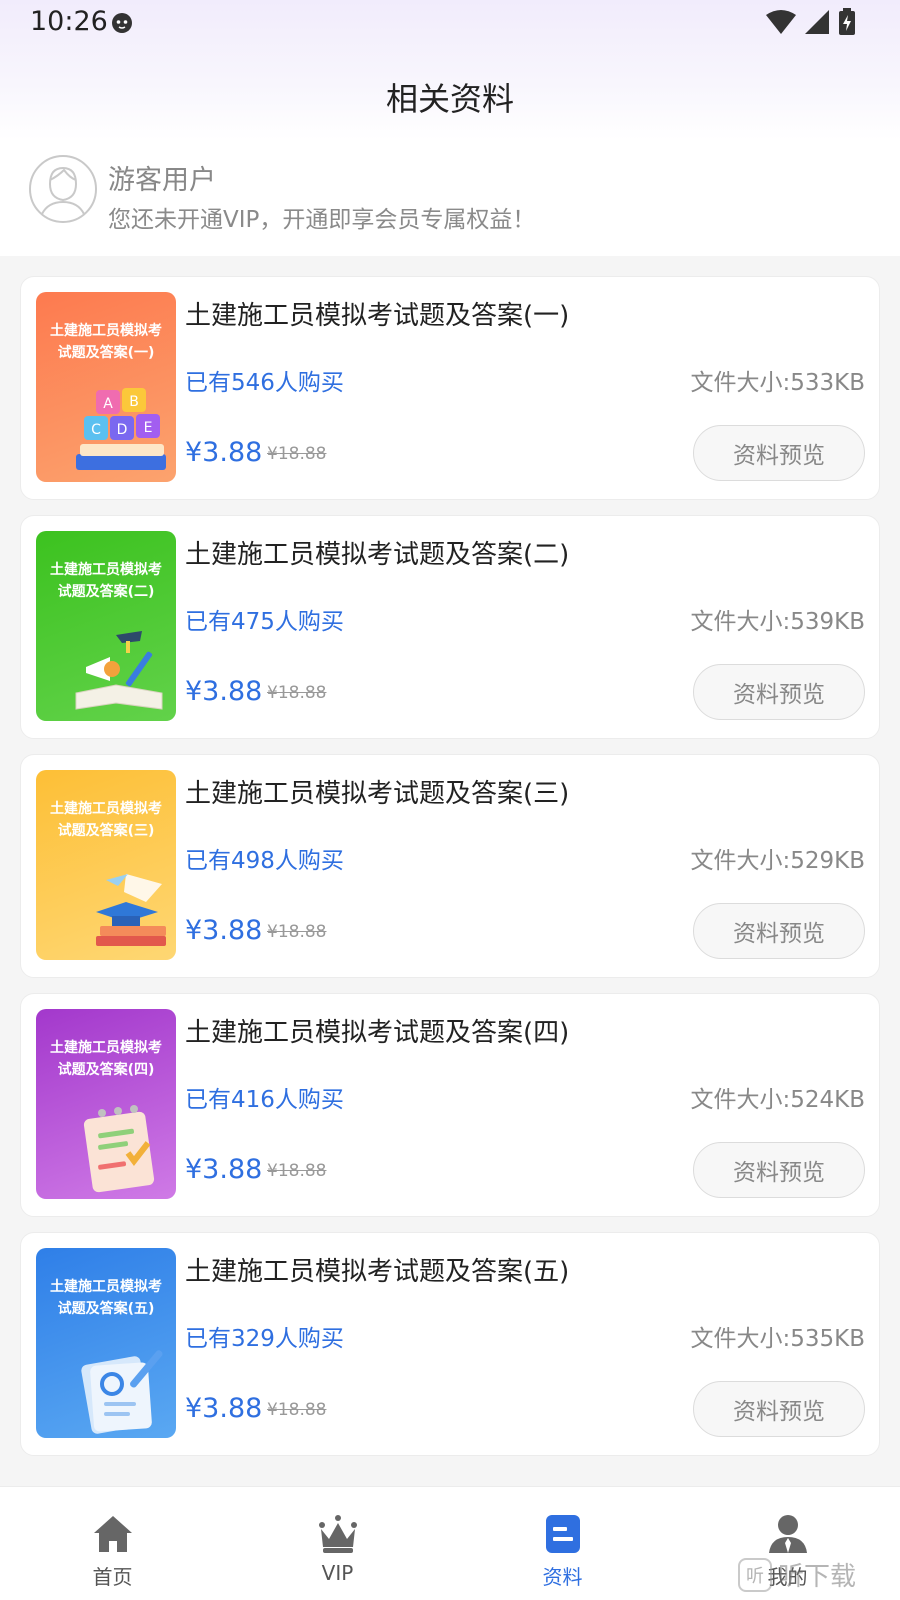 The image size is (900, 1600). Describe the element at coordinates (106, 342) in the screenshot. I see `cover-text: 土建施工员模拟考 试题及答案(一)` at that location.